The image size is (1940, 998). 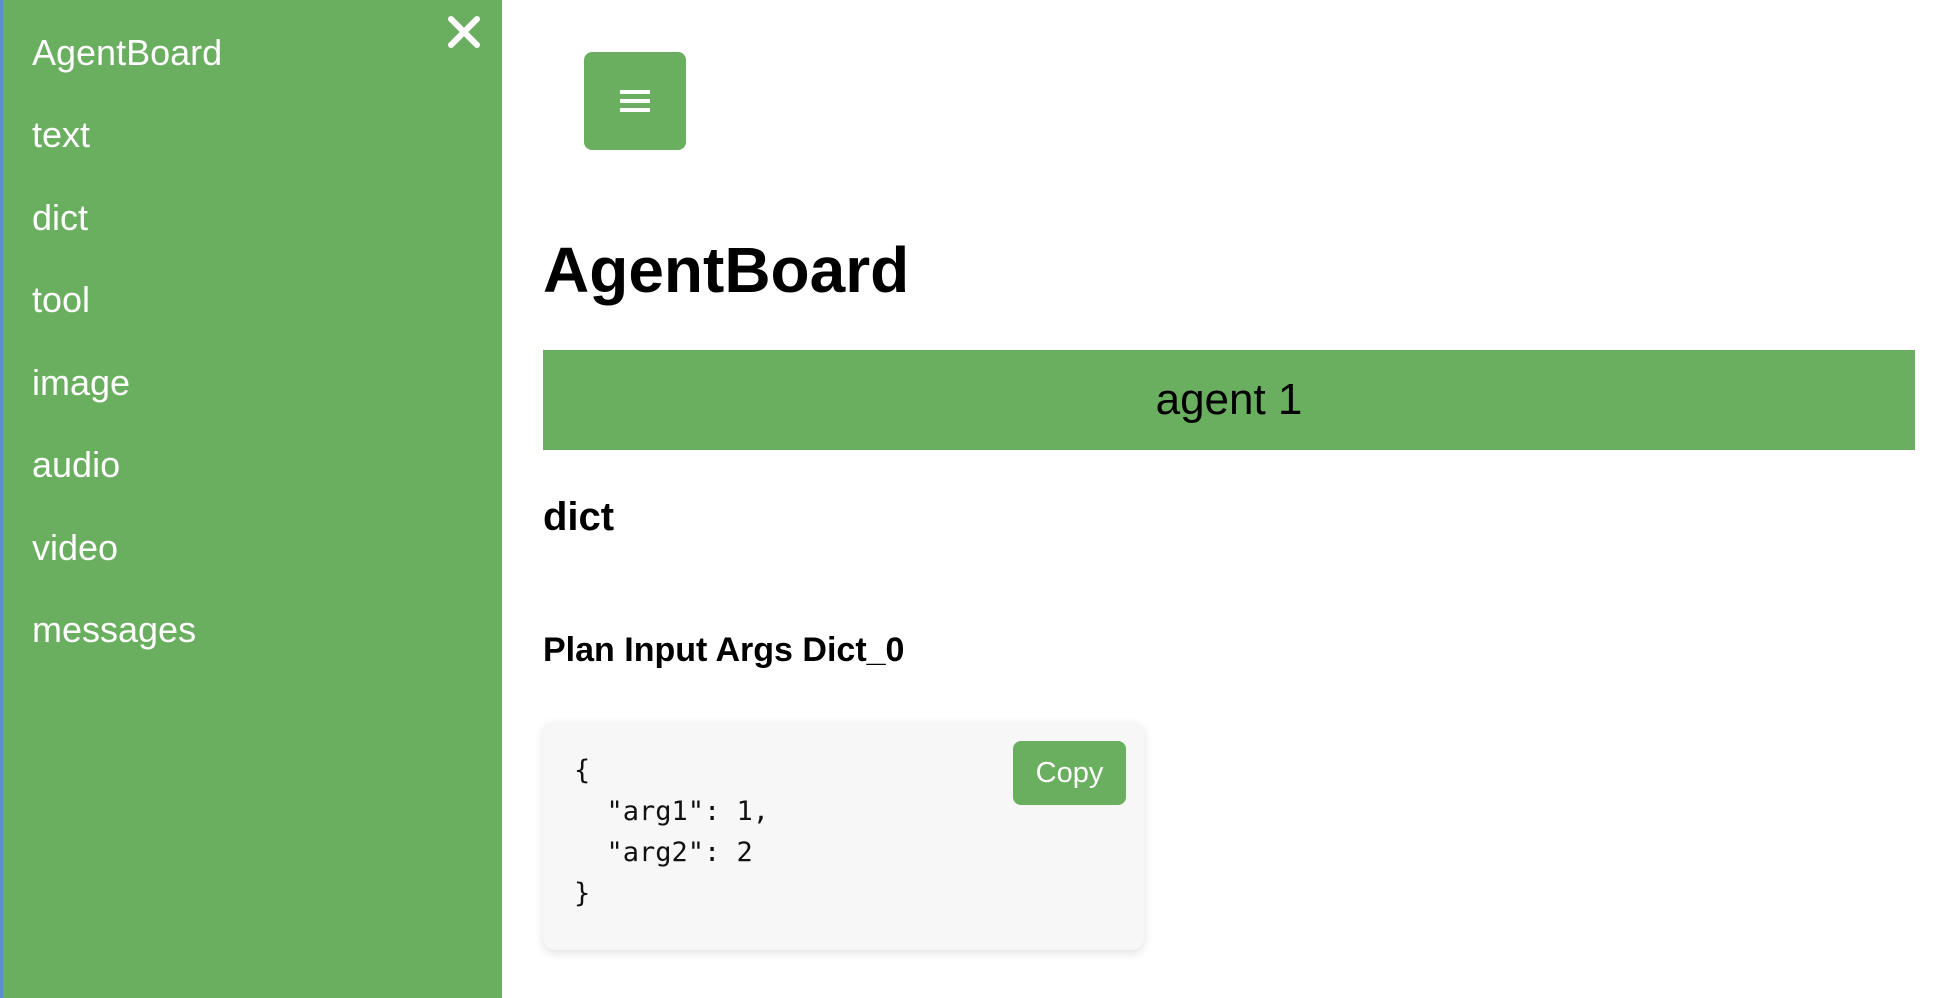 What do you see at coordinates (75, 548) in the screenshot?
I see `sidebar-item-video: video` at bounding box center [75, 548].